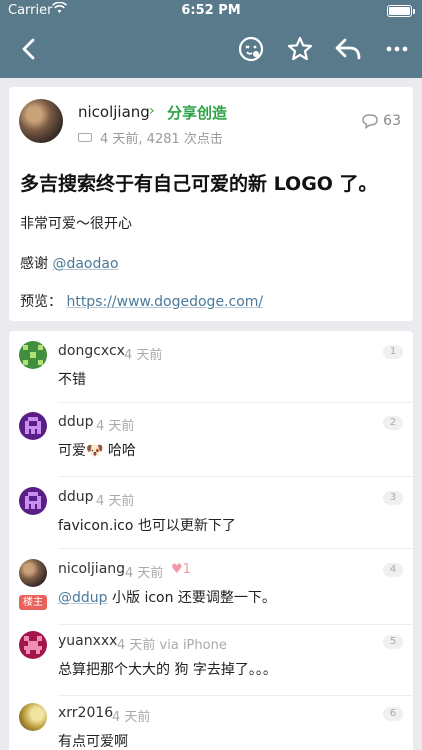 The width and height of the screenshot is (422, 750). Describe the element at coordinates (152, 111) in the screenshot. I see `node-arrow-icon: ›` at that location.